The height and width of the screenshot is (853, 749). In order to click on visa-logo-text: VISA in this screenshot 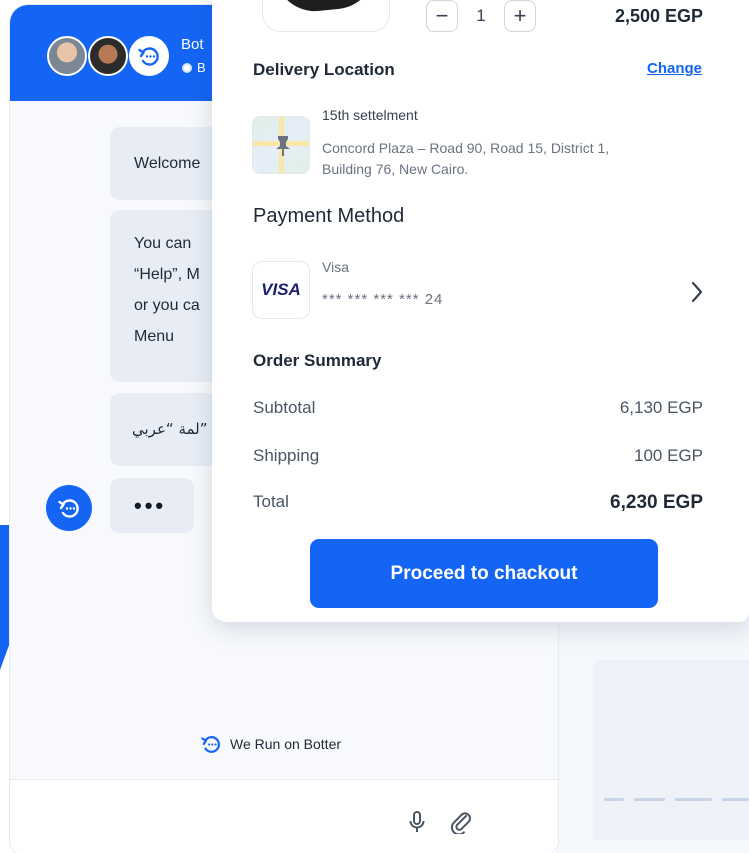, I will do `click(281, 289)`.